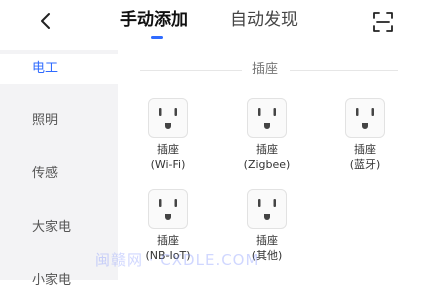  Describe the element at coordinates (365, 164) in the screenshot. I see `device-protocol: (蓝牙)` at that location.